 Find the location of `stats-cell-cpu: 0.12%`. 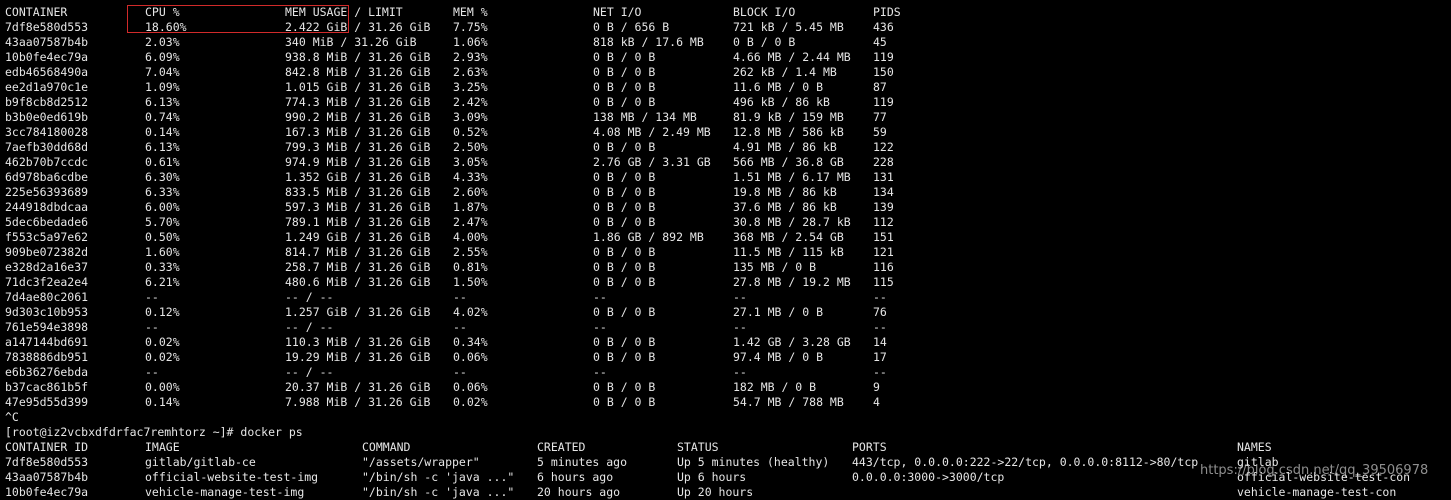

stats-cell-cpu: 0.12% is located at coordinates (162, 312).